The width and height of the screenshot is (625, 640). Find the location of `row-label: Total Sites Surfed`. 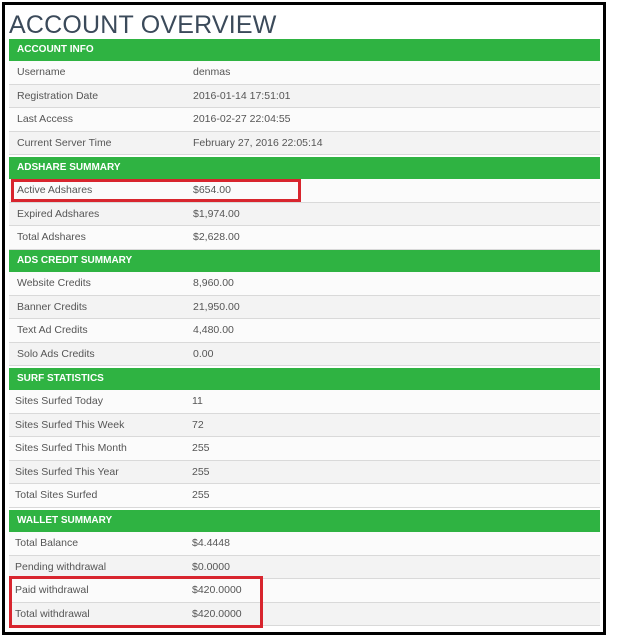

row-label: Total Sites Surfed is located at coordinates (56, 495).